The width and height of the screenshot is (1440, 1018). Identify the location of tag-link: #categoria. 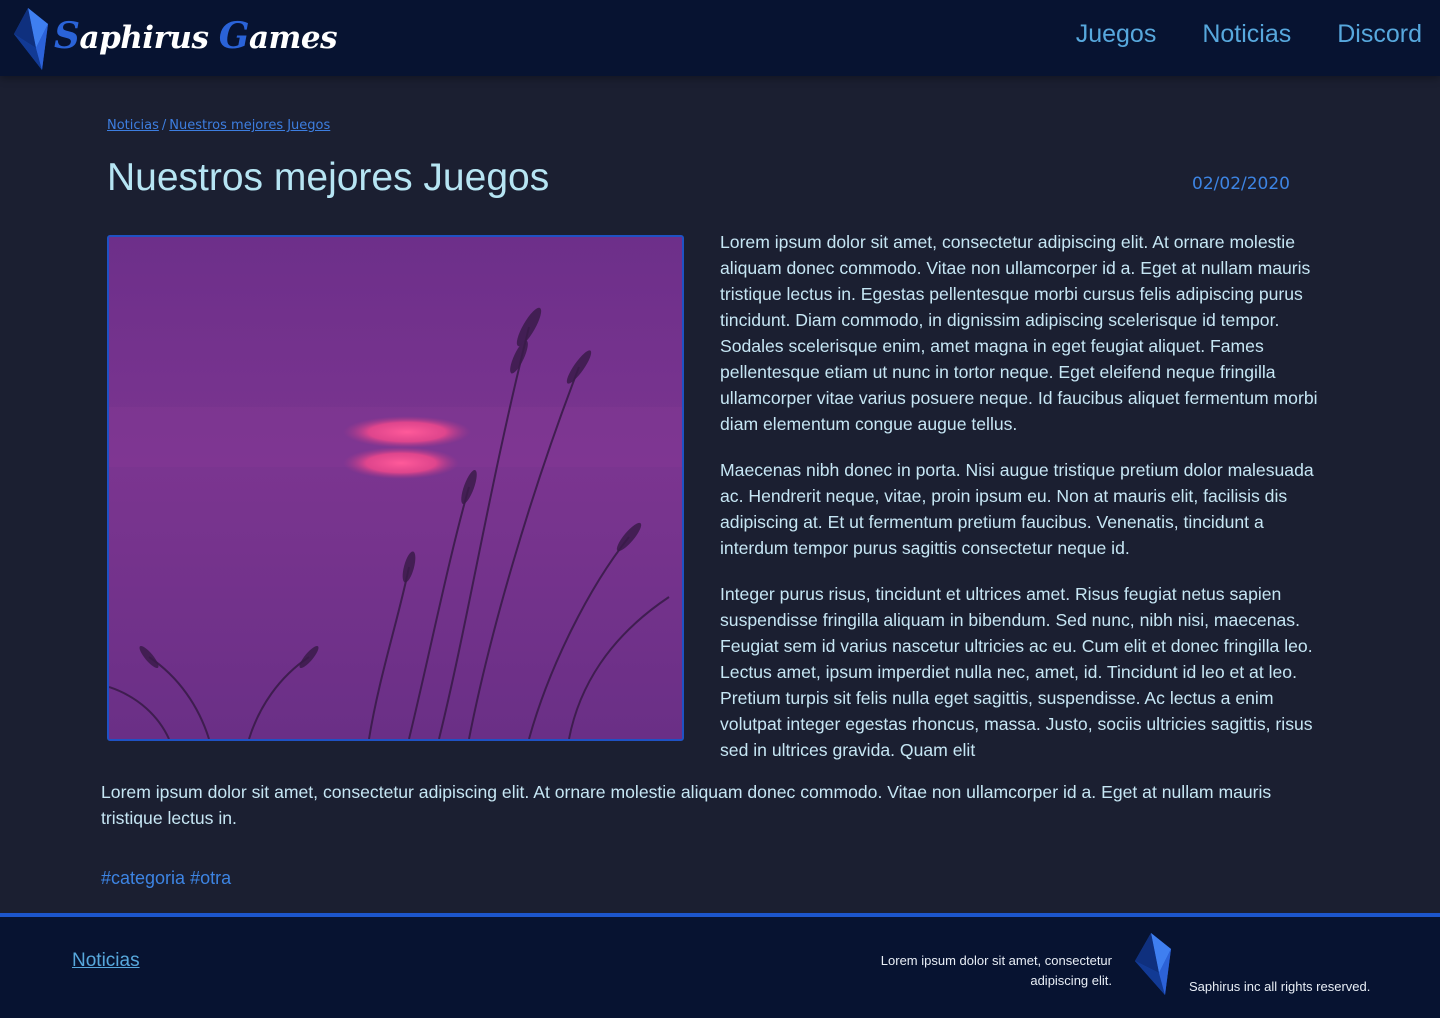
(143, 878).